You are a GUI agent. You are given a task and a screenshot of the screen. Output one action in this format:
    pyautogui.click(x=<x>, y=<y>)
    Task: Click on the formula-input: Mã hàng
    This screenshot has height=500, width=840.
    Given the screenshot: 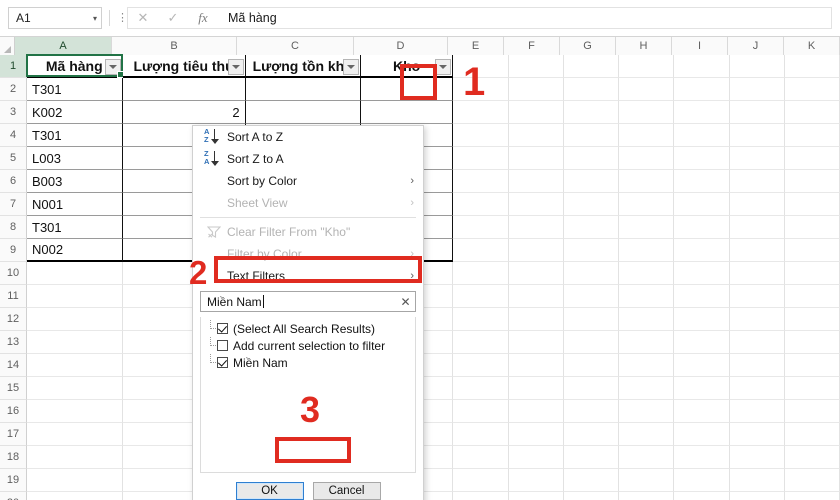 What is the action you would take?
    pyautogui.click(x=525, y=18)
    